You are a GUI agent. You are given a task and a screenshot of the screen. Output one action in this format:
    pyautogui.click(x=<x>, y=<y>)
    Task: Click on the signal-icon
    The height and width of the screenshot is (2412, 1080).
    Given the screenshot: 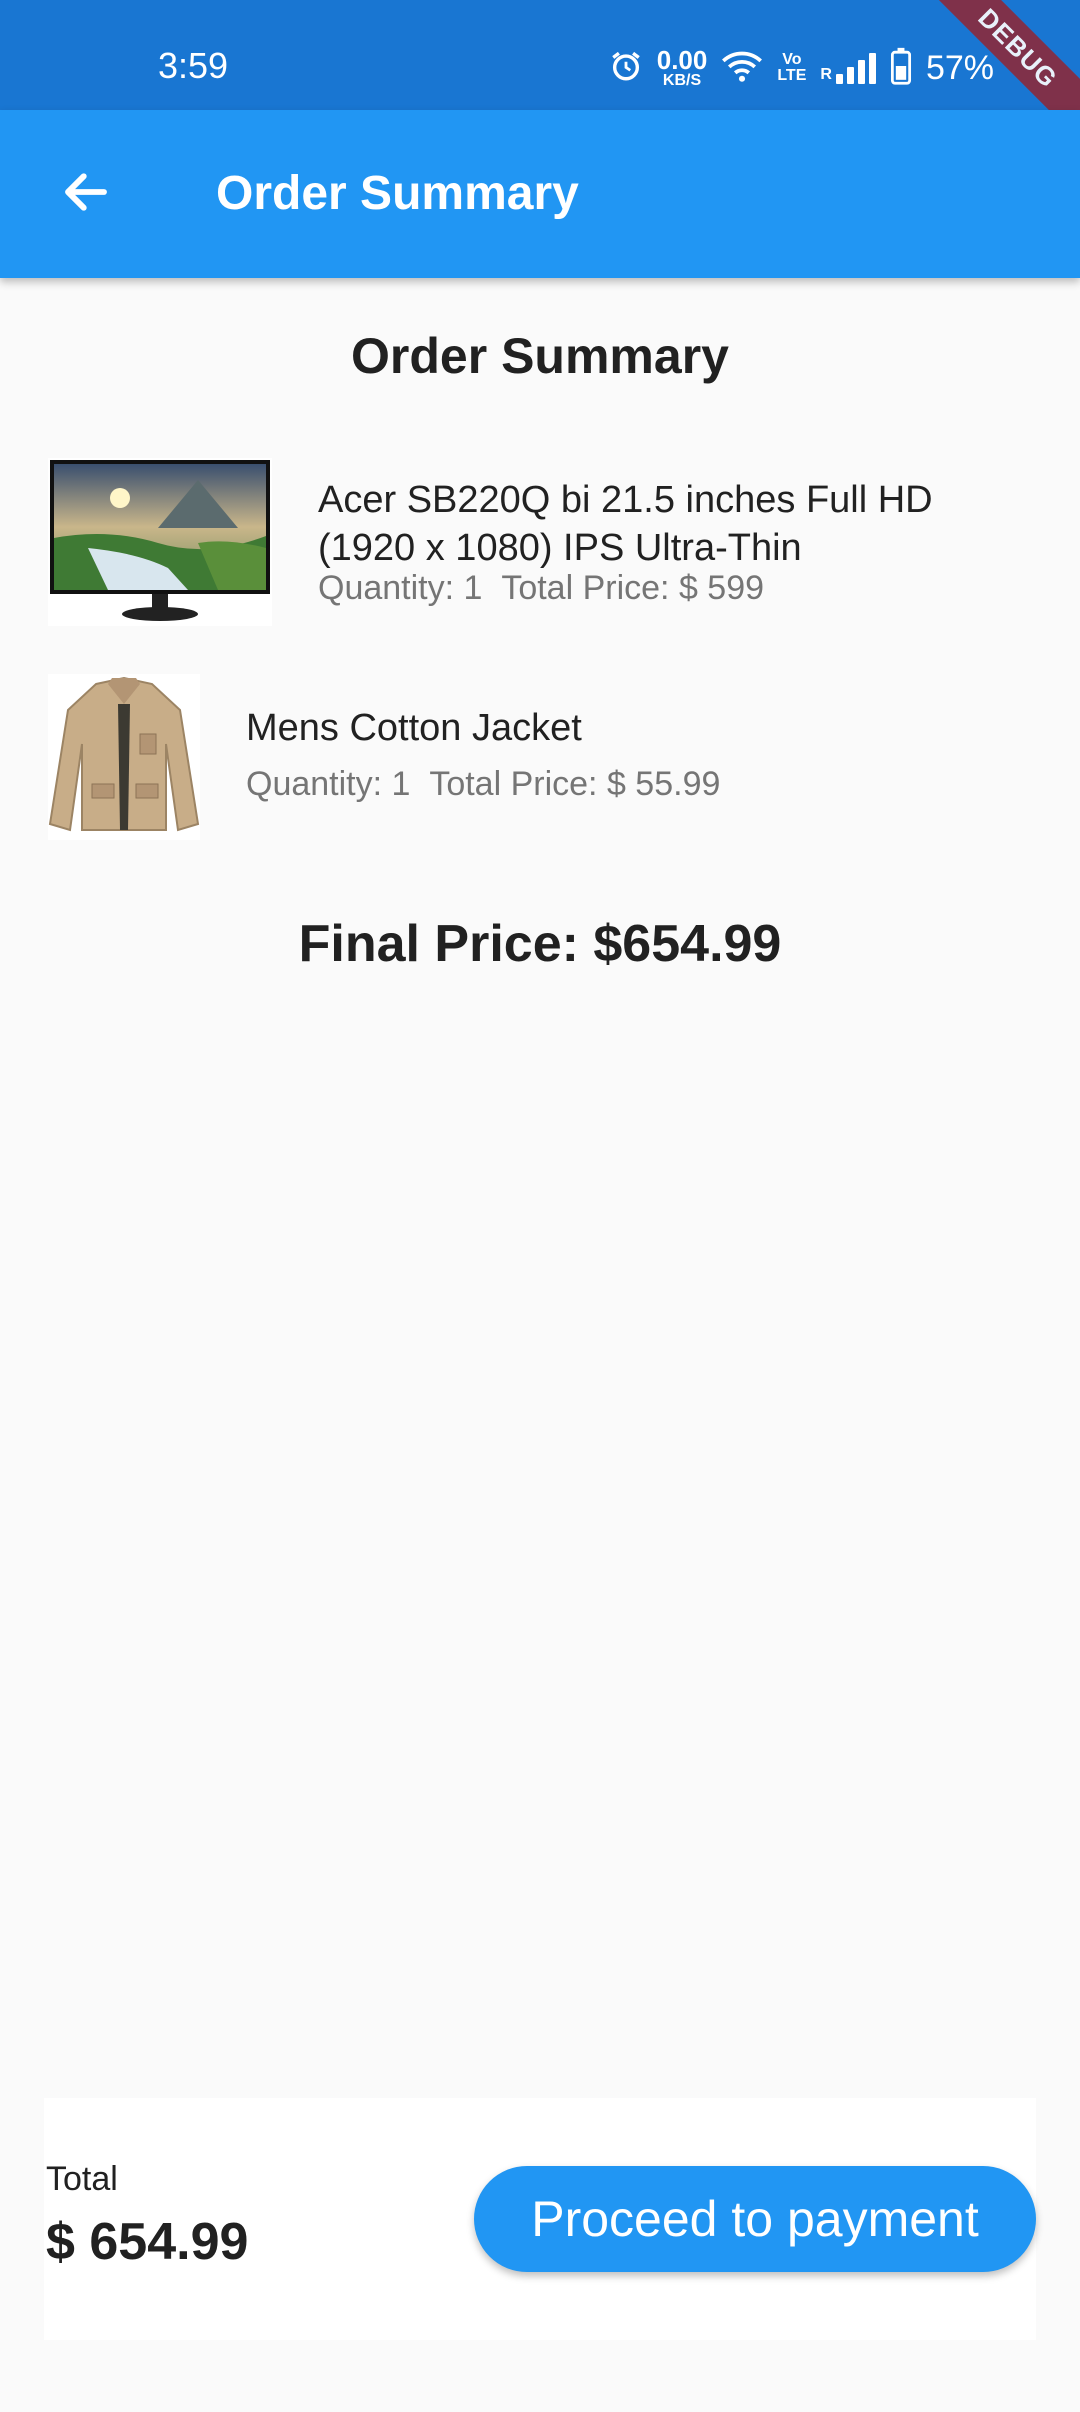 What is the action you would take?
    pyautogui.click(x=855, y=68)
    